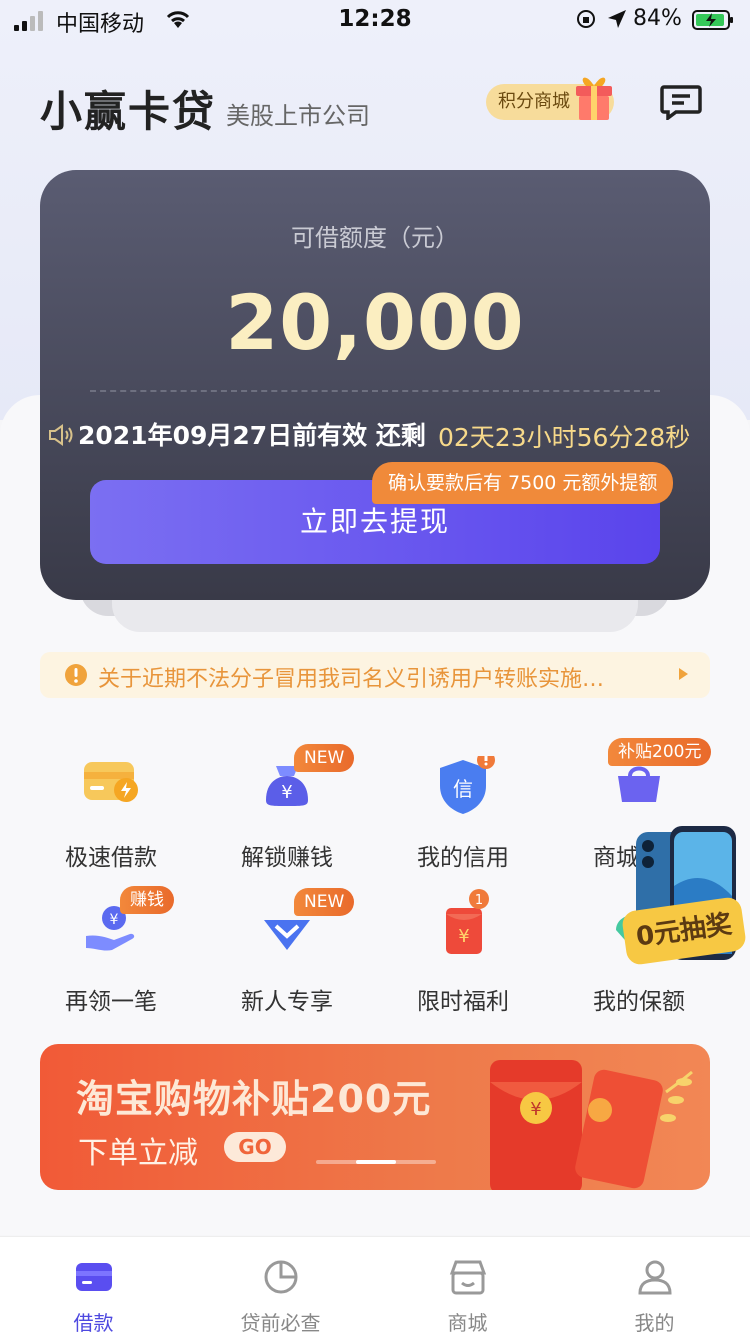  I want to click on grid-item-unlock-earn: ¥ 解锁赚钱, so click(287, 826).